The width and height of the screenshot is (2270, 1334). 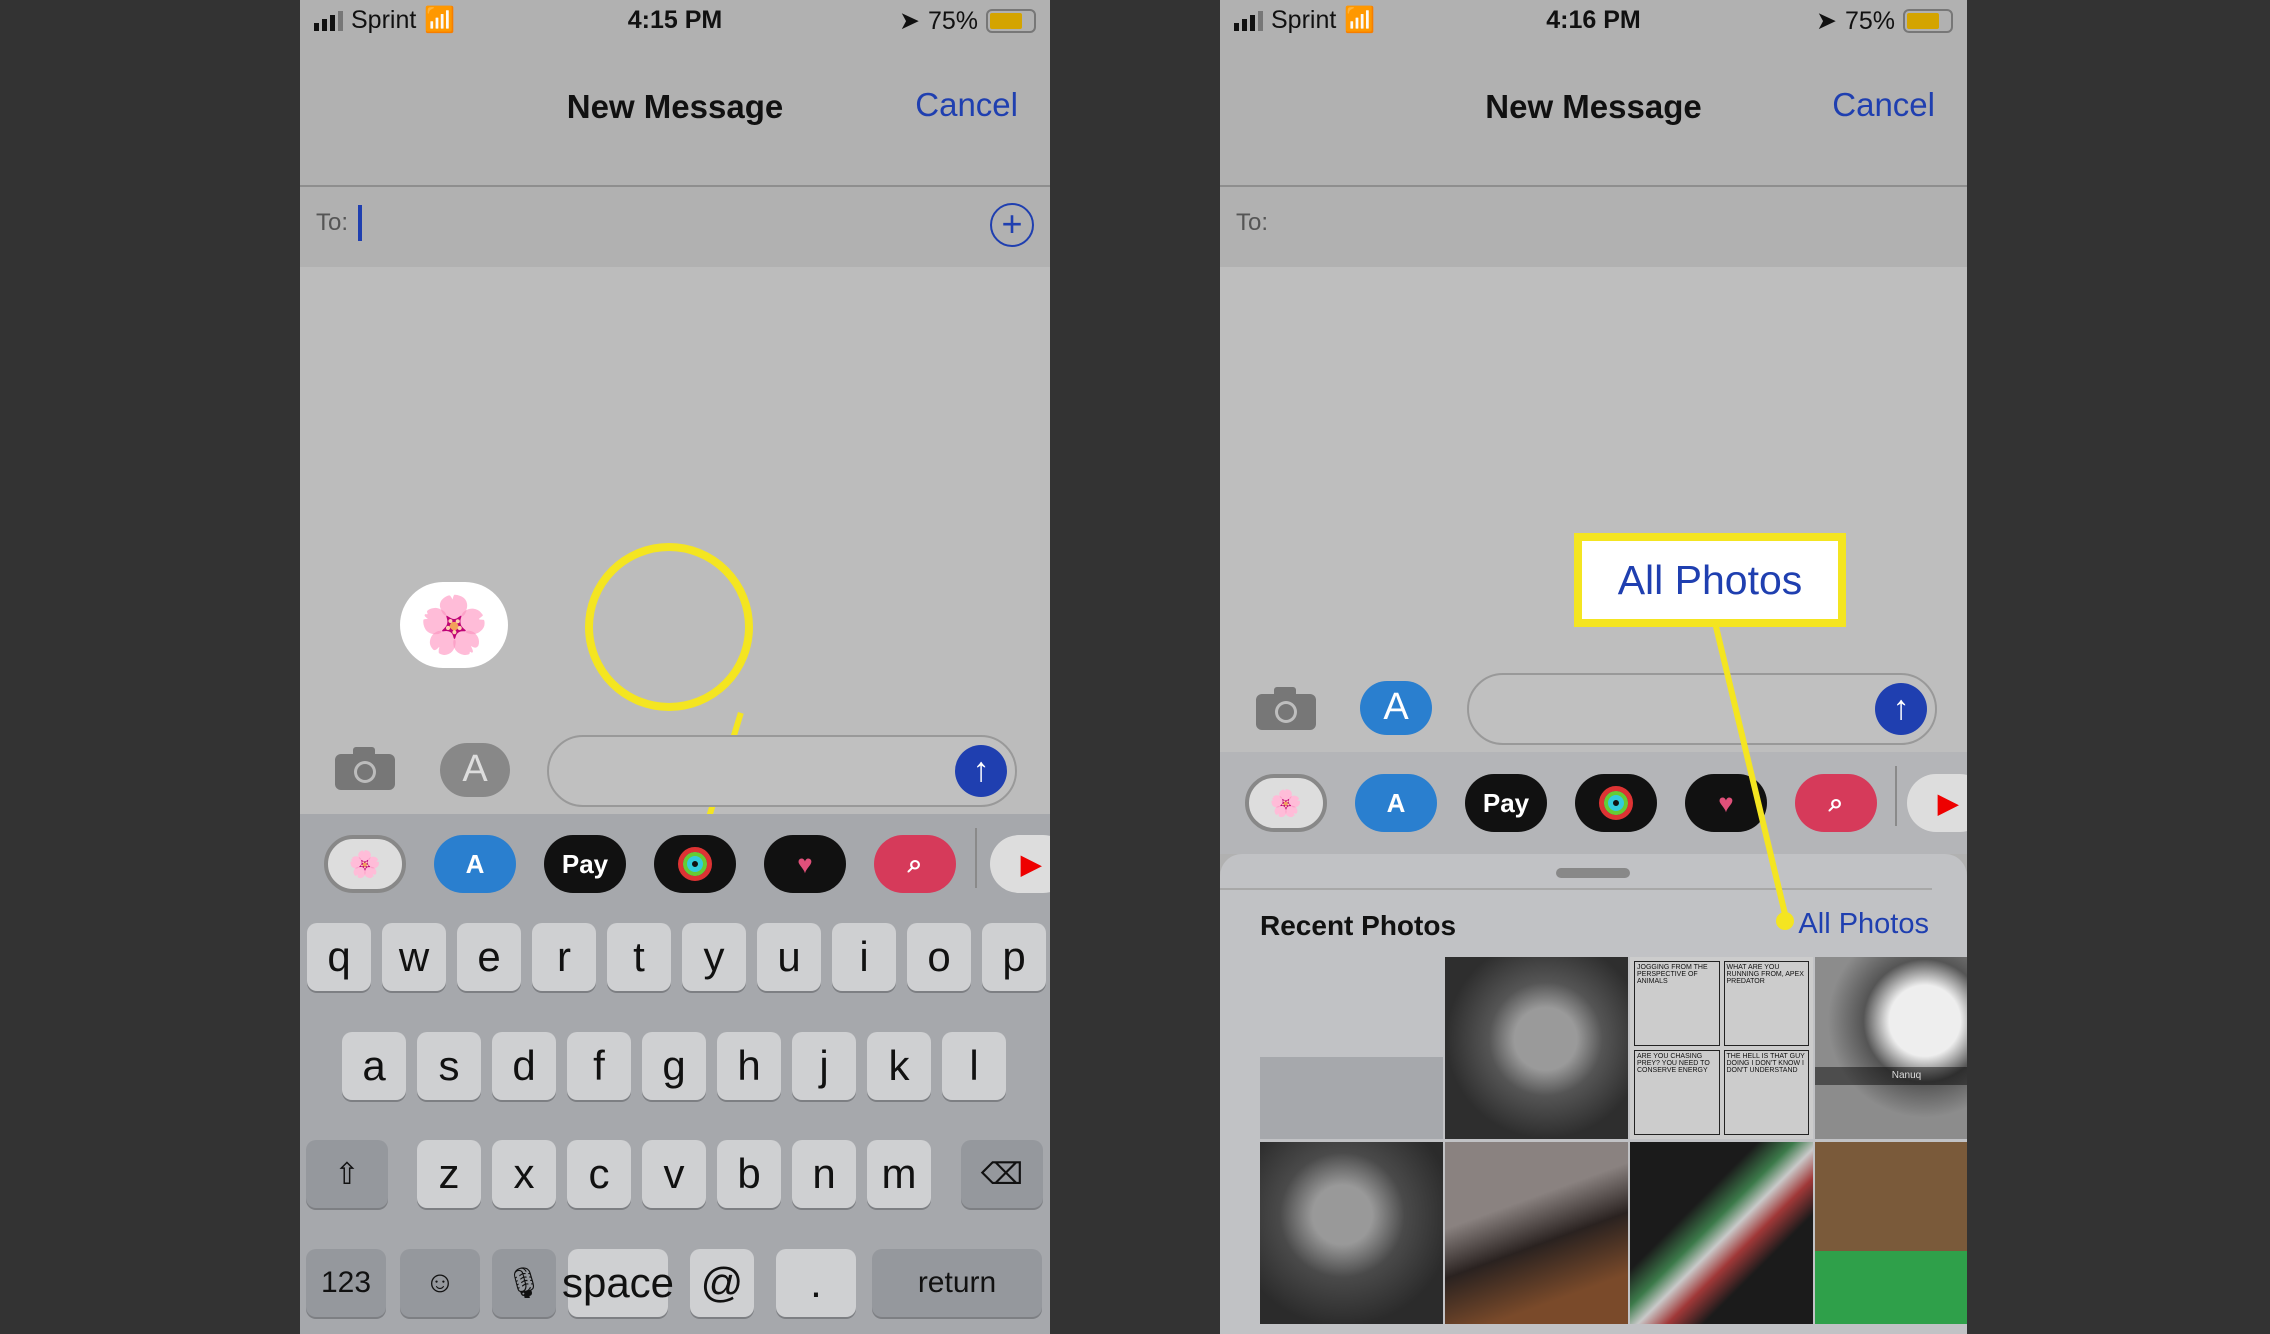 I want to click on to-field: To: +, so click(x=675, y=227).